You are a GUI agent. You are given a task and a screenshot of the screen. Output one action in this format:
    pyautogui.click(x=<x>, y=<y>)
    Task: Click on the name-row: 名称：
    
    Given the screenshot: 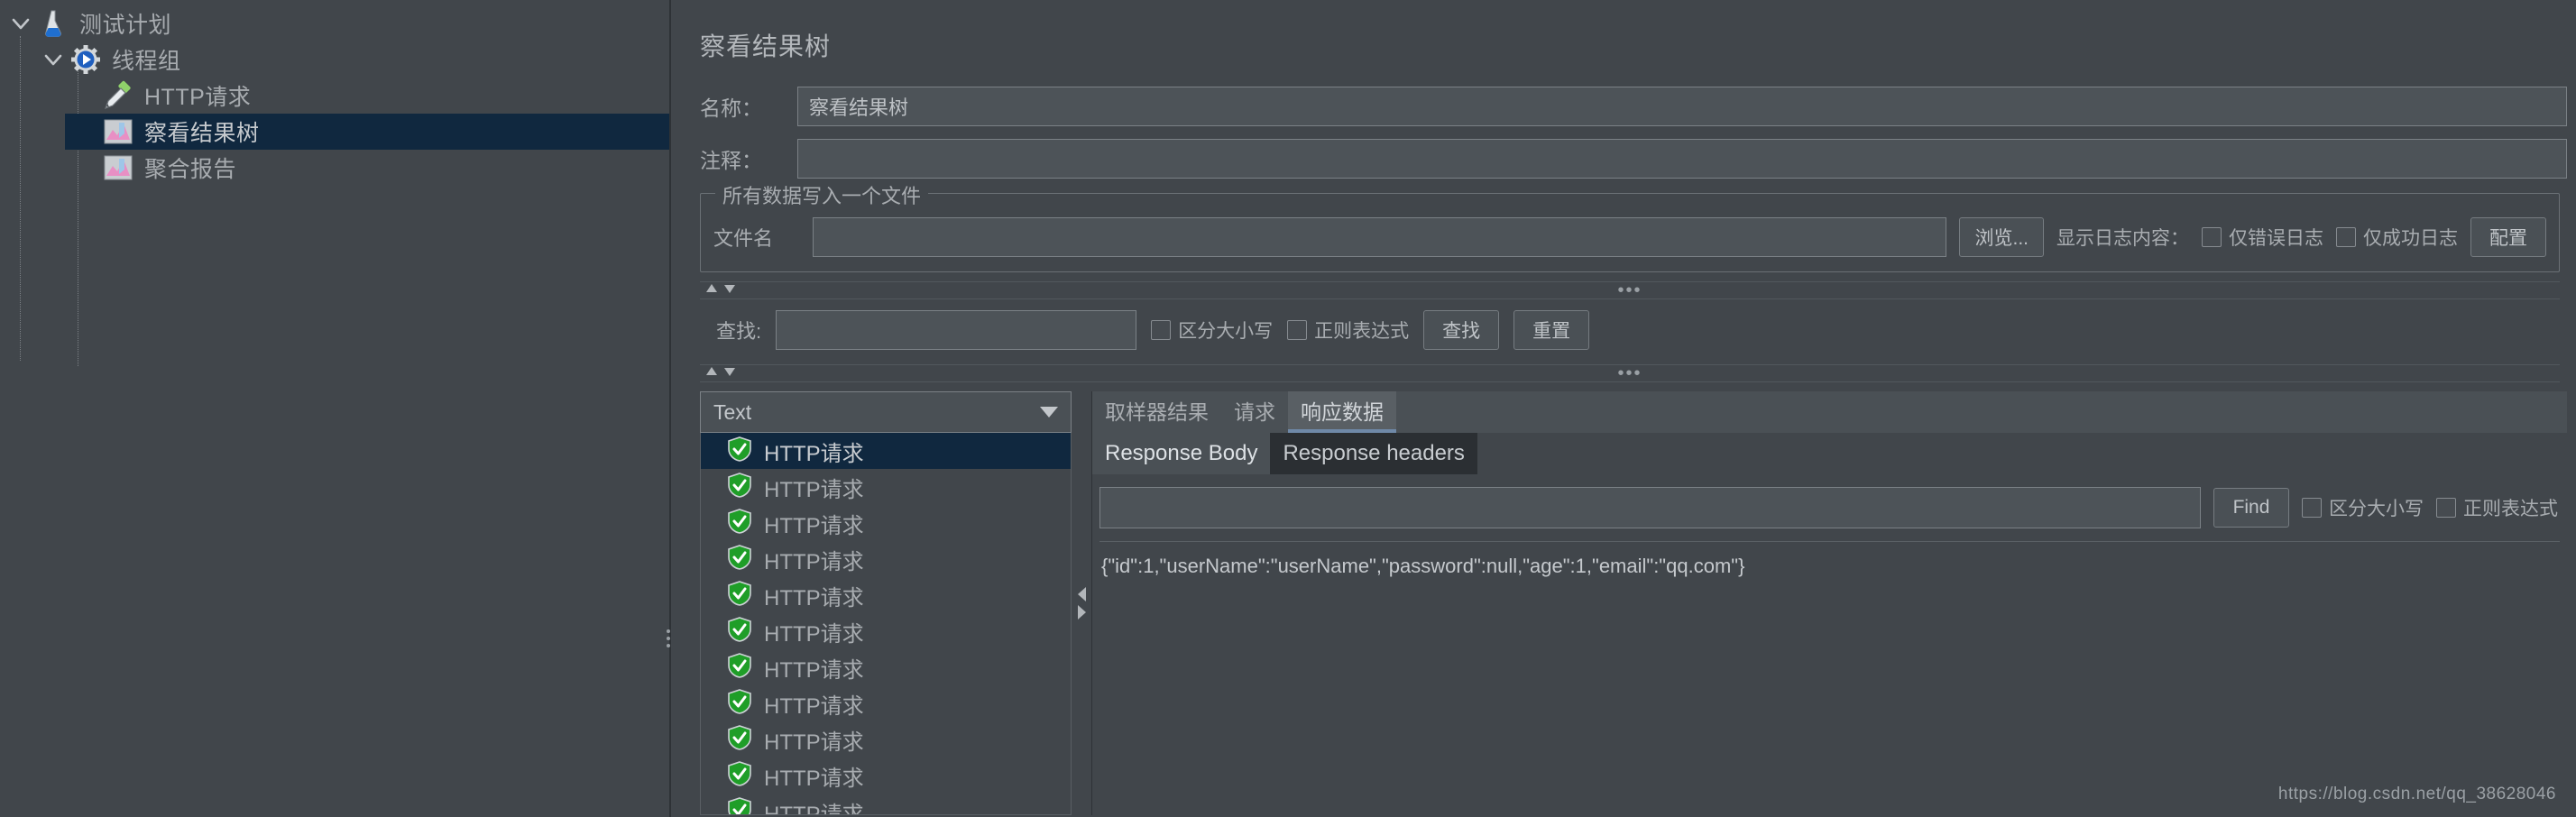 What is the action you would take?
    pyautogui.click(x=1630, y=107)
    